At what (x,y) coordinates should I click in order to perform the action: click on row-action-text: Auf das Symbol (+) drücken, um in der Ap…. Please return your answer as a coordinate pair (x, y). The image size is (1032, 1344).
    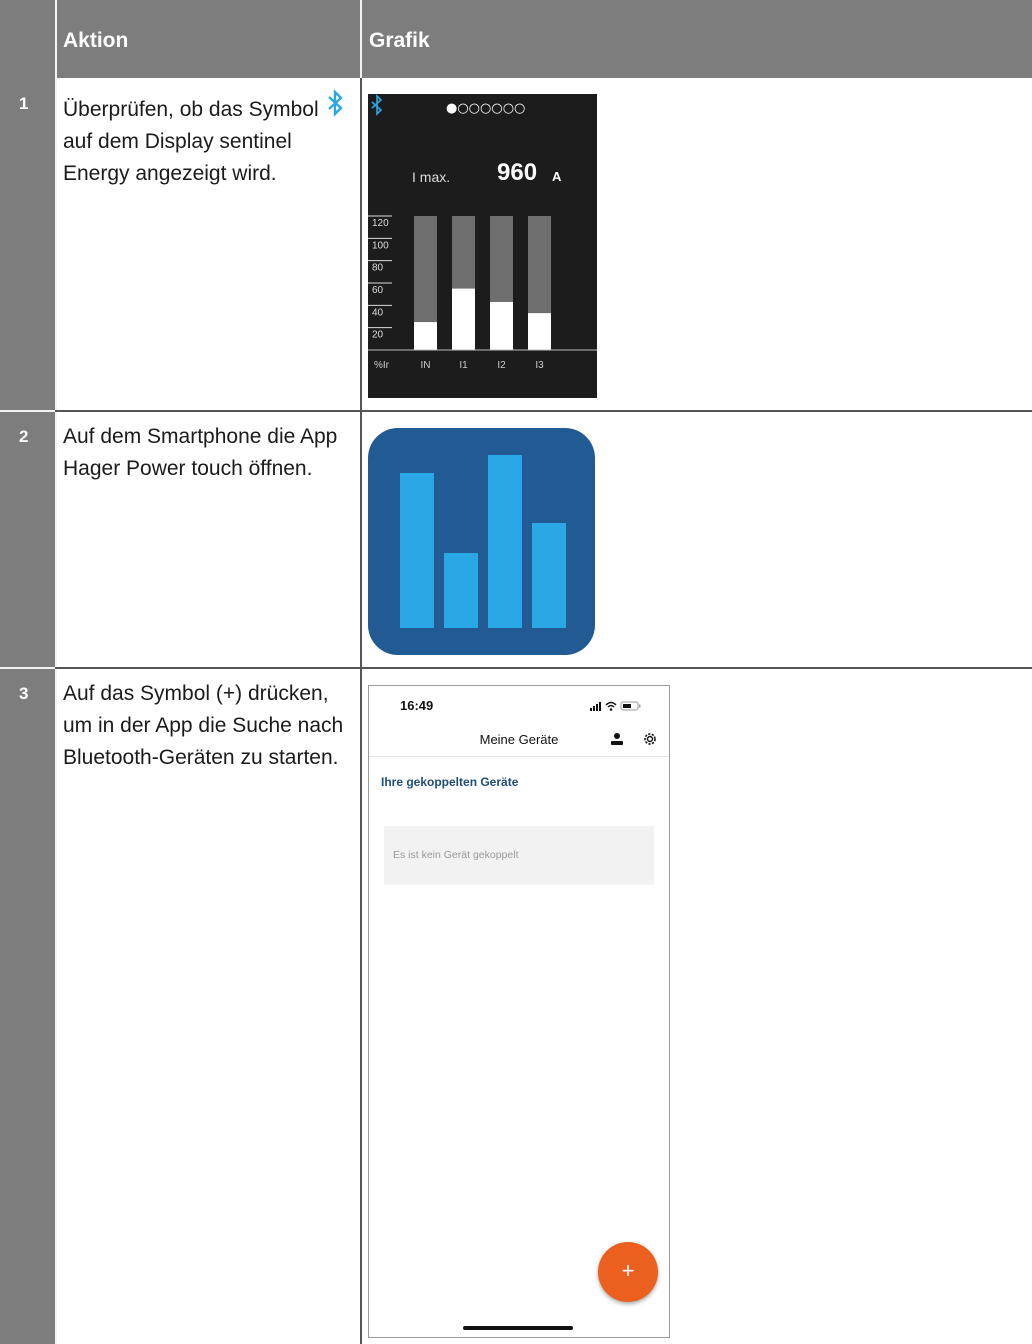
    Looking at the image, I should click on (203, 725).